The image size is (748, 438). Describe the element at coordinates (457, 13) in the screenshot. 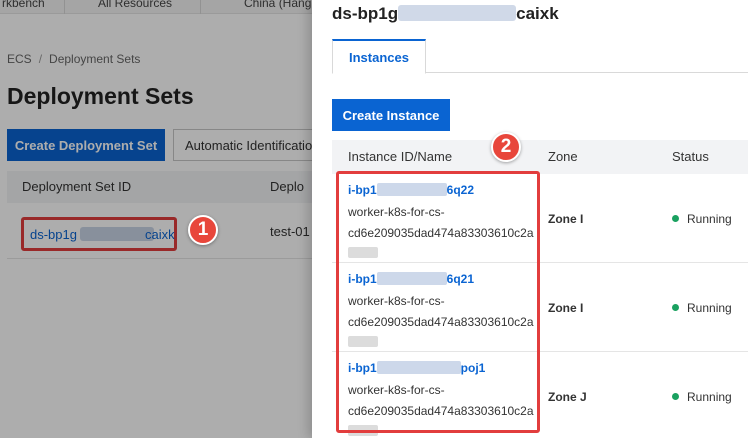

I see `redacted-mask` at that location.